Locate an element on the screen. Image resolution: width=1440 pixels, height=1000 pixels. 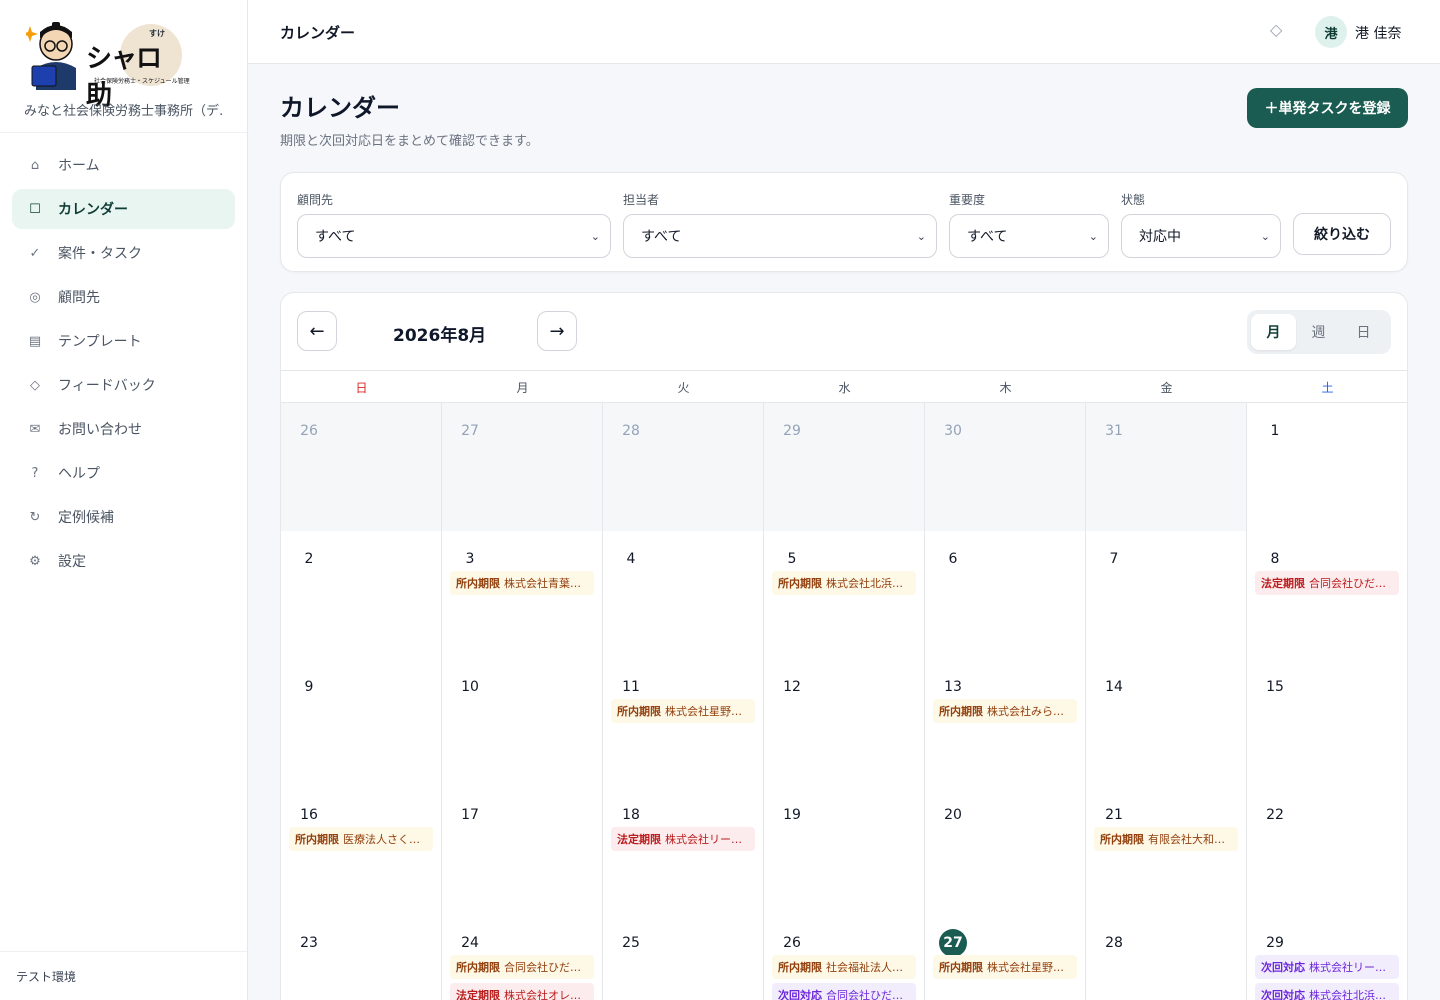
weekday-label: 木 is located at coordinates (1005, 387).